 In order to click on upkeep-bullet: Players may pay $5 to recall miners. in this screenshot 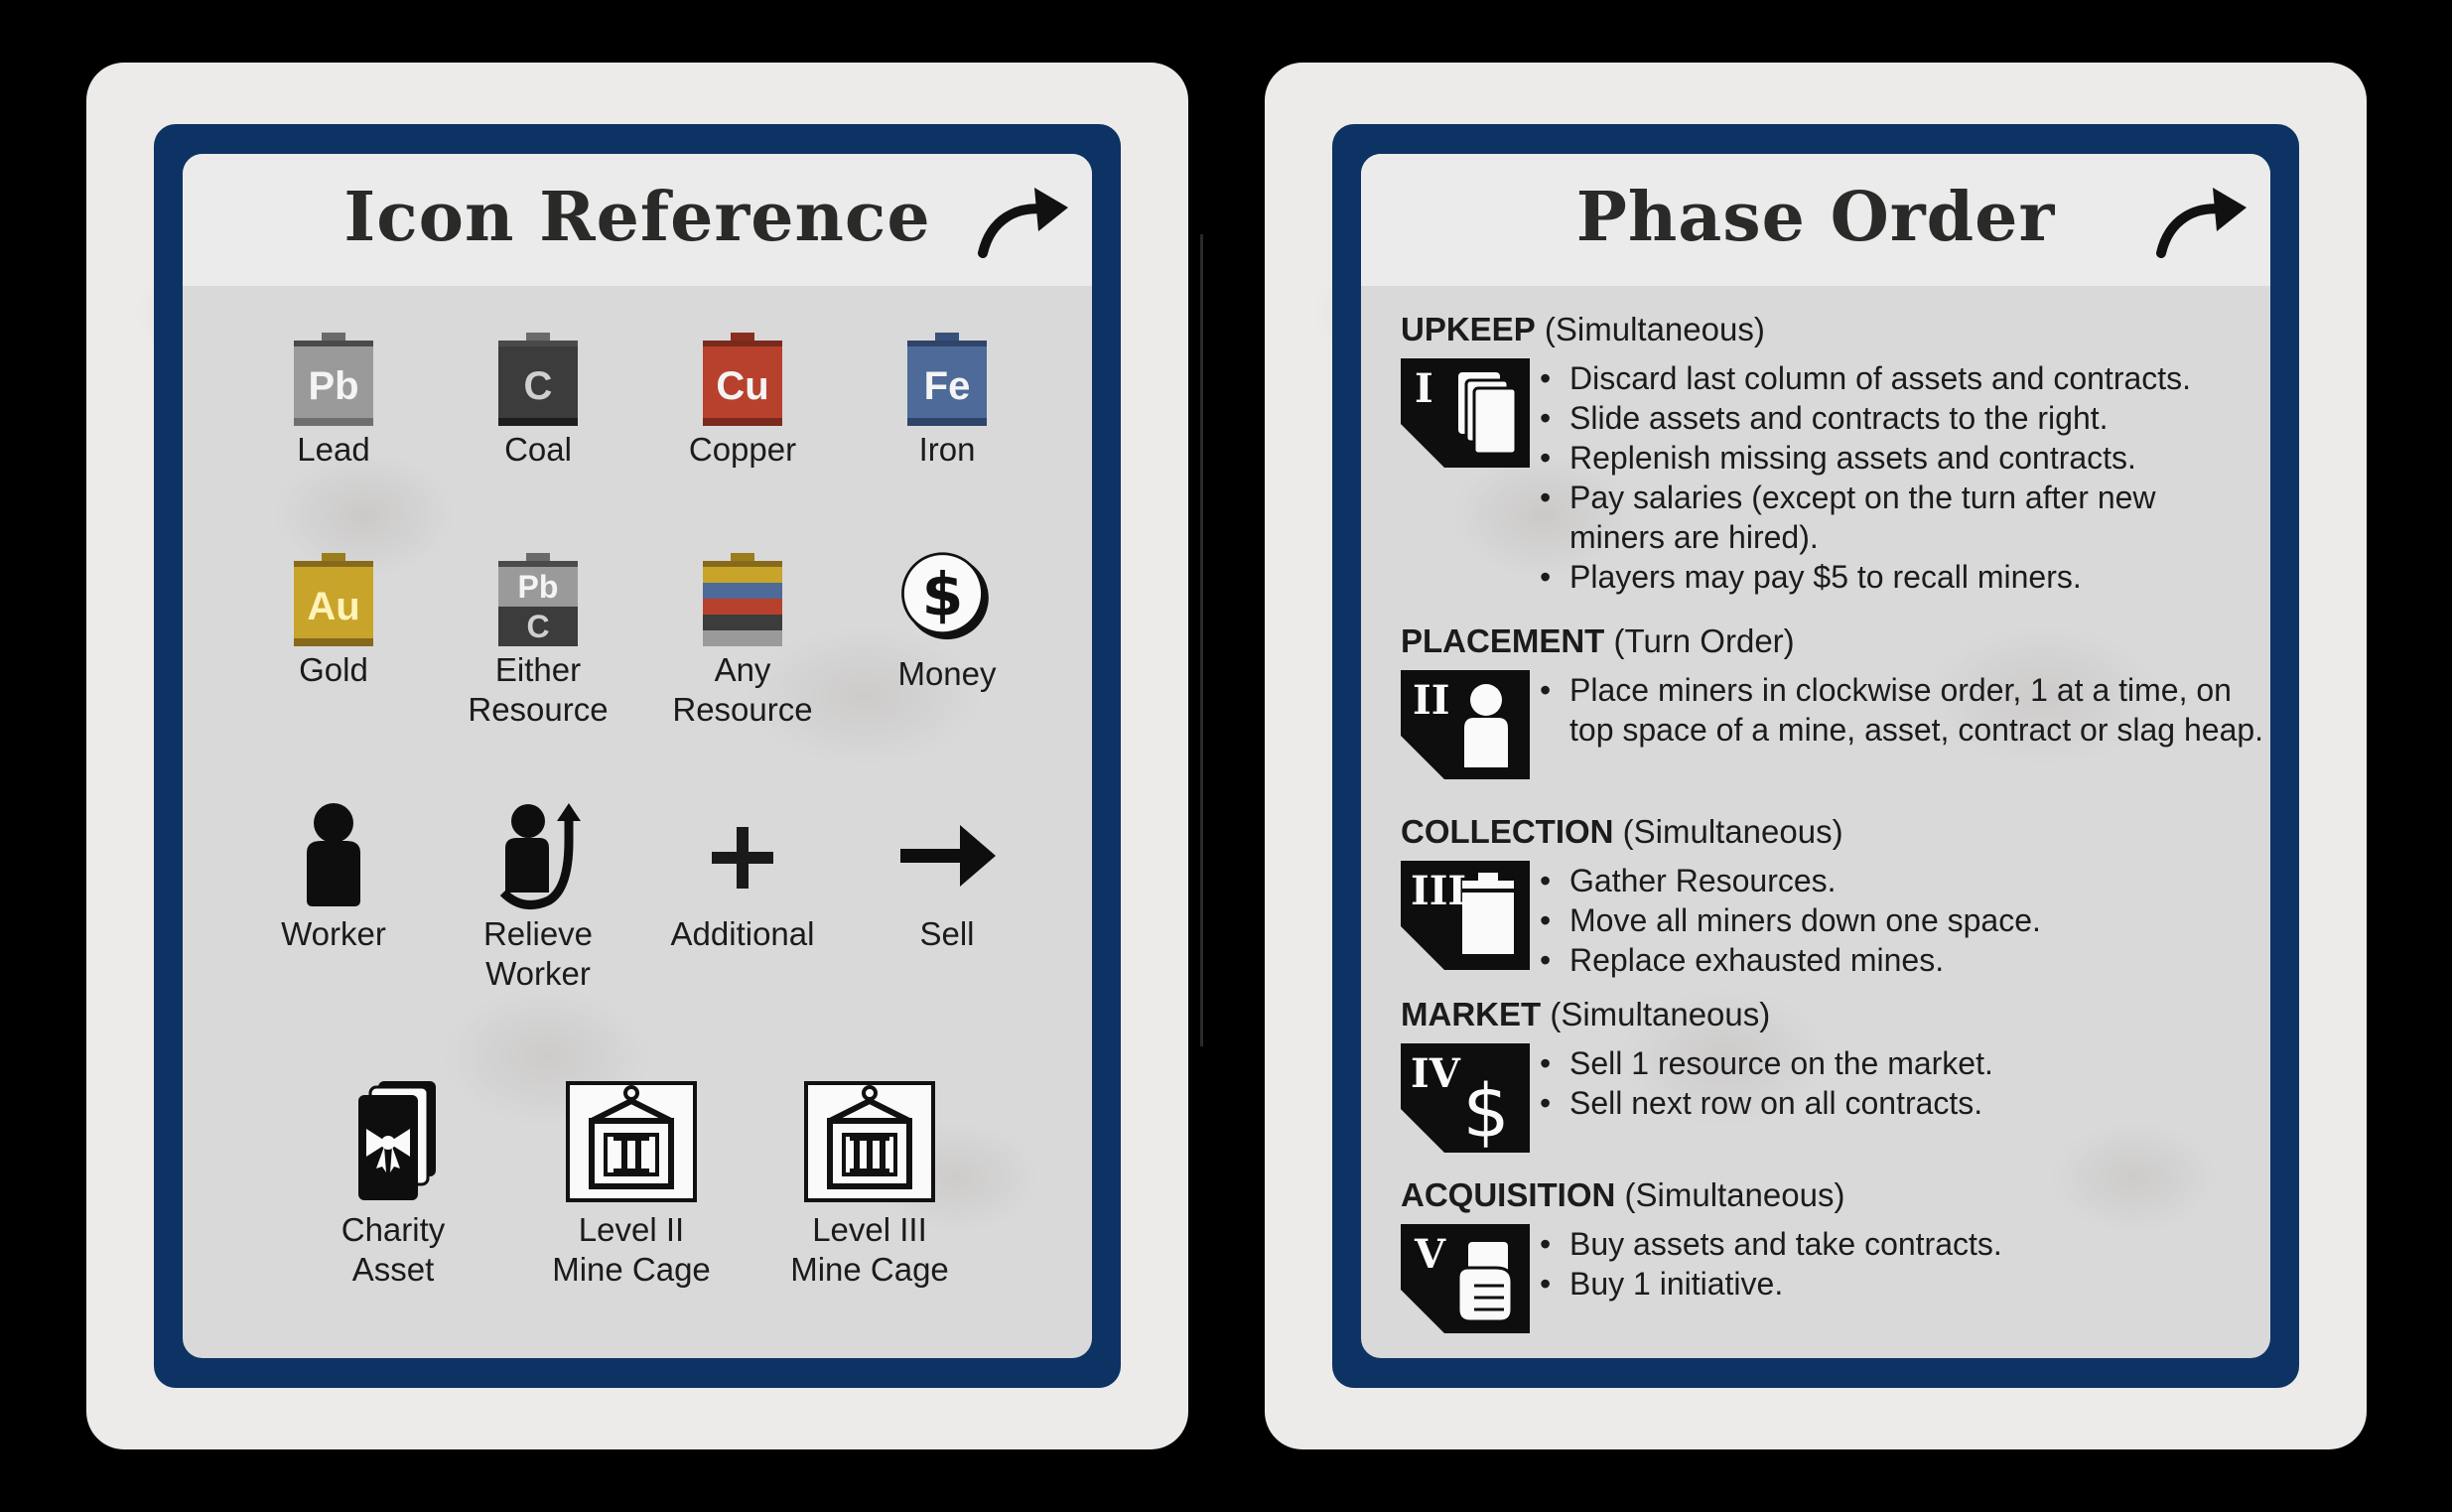, I will do `click(1892, 577)`.